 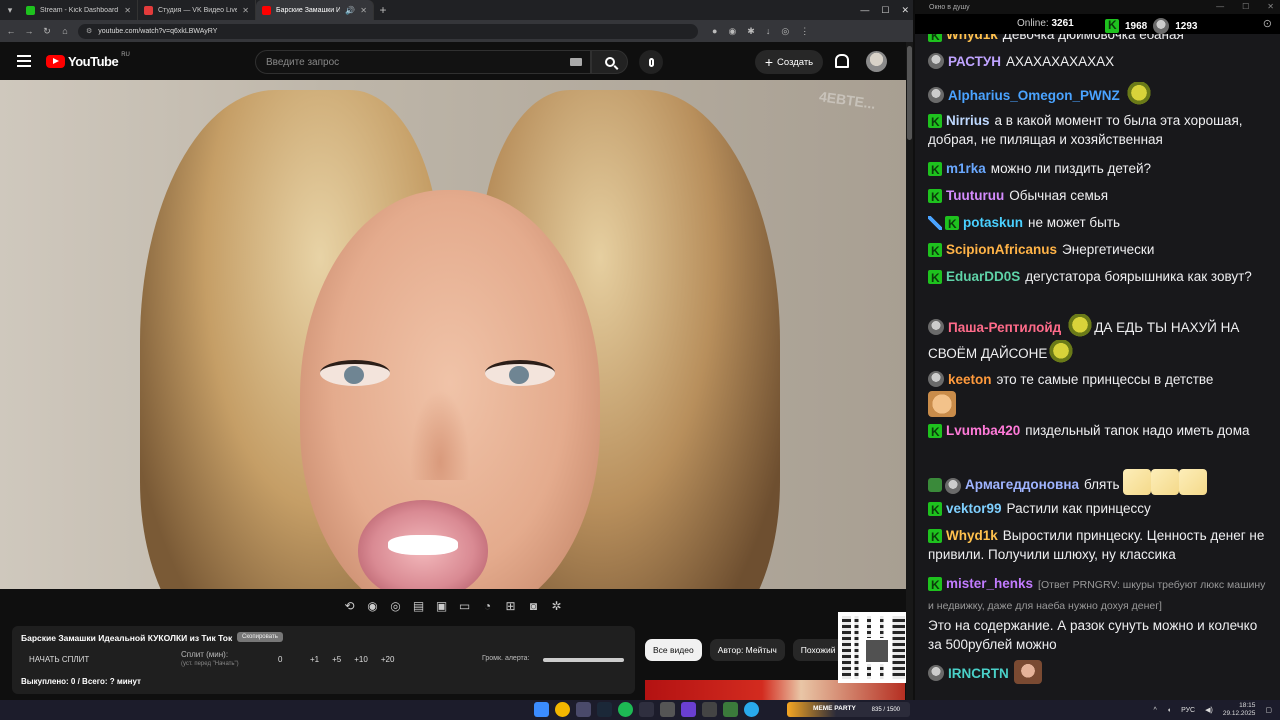 I want to click on forward-icon: →, so click(x=29, y=31).